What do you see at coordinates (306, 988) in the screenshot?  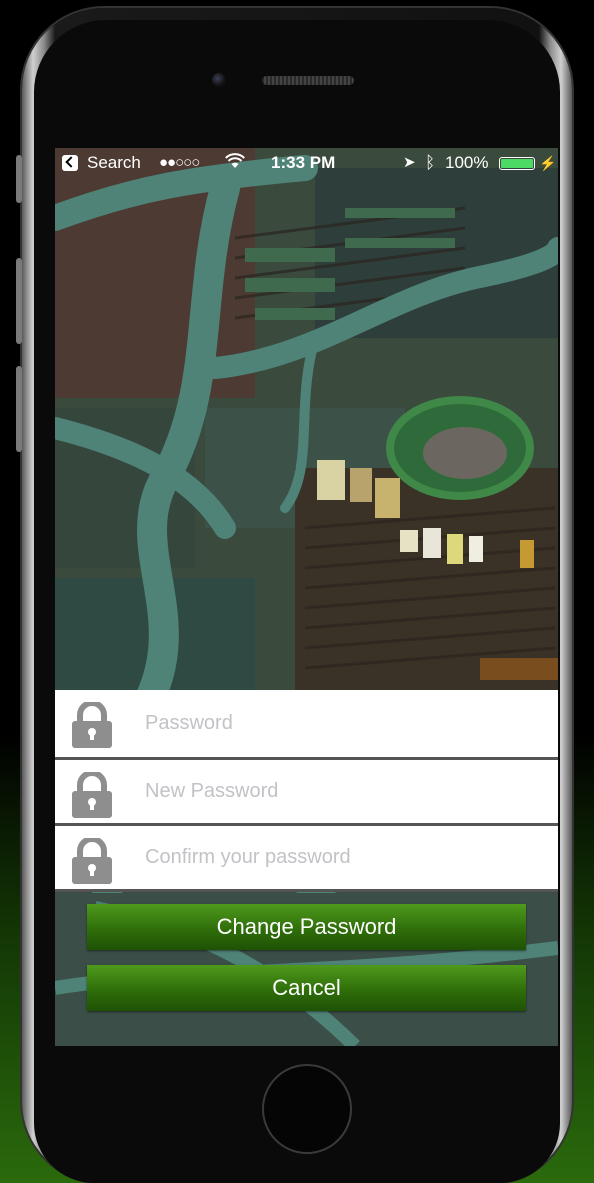 I see `cancel-button: Cancel` at bounding box center [306, 988].